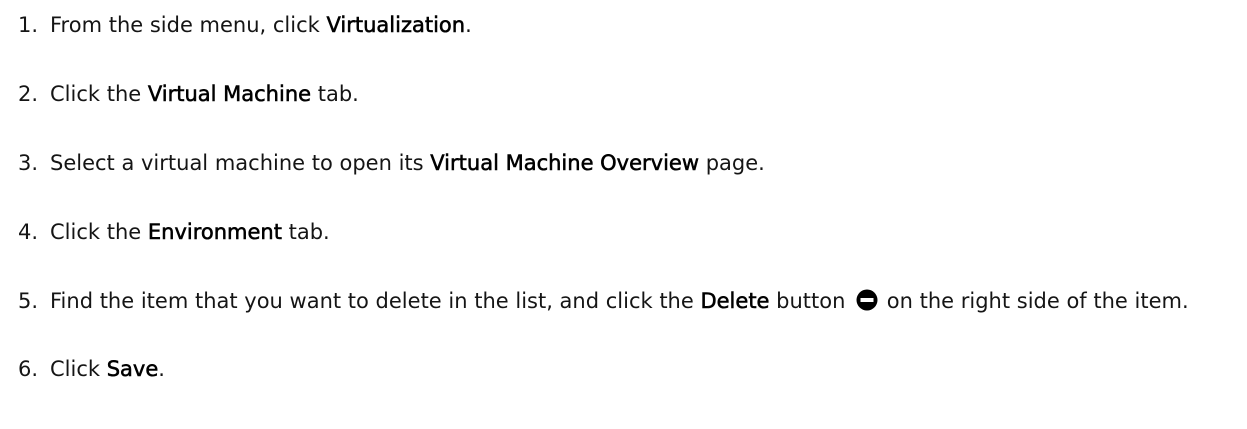  Describe the element at coordinates (28, 94) in the screenshot. I see `step-number: 2.` at that location.